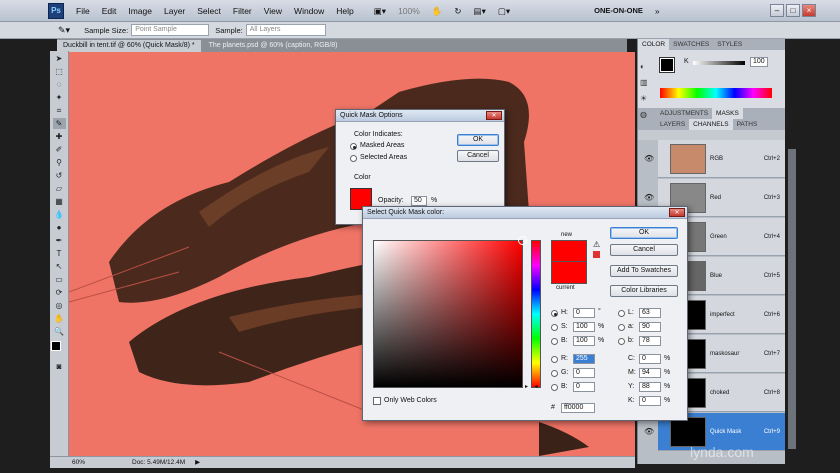  Describe the element at coordinates (729, 44) in the screenshot. I see `tab-styles: STYLES` at that location.